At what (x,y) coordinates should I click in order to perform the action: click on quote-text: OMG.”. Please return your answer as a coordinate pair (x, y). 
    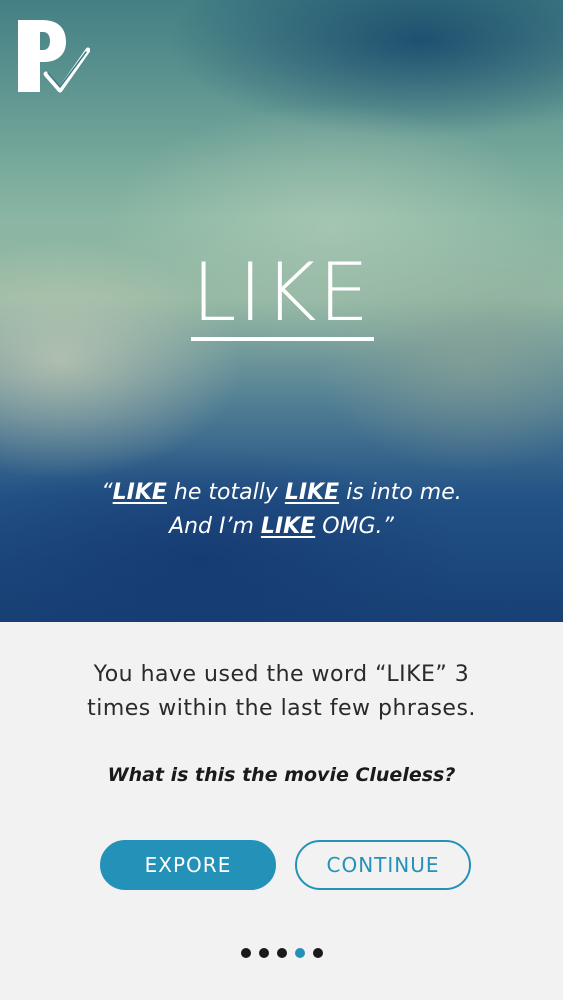
    Looking at the image, I should click on (354, 526).